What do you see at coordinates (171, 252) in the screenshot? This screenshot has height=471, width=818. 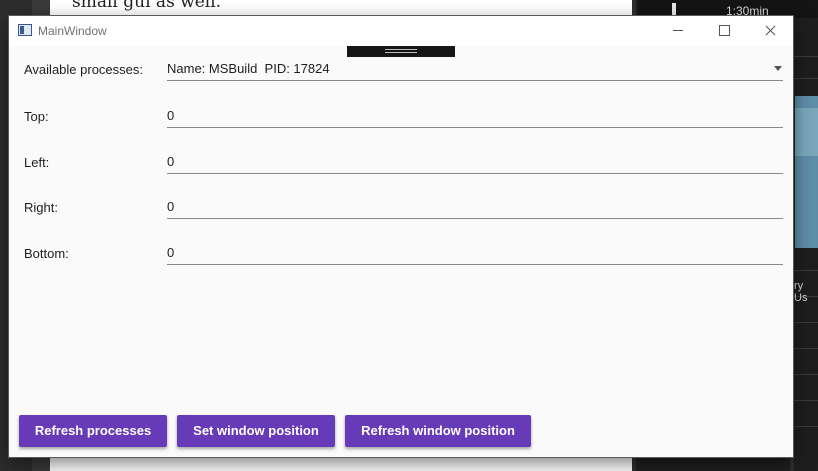 I see `bottom-value: 0` at bounding box center [171, 252].